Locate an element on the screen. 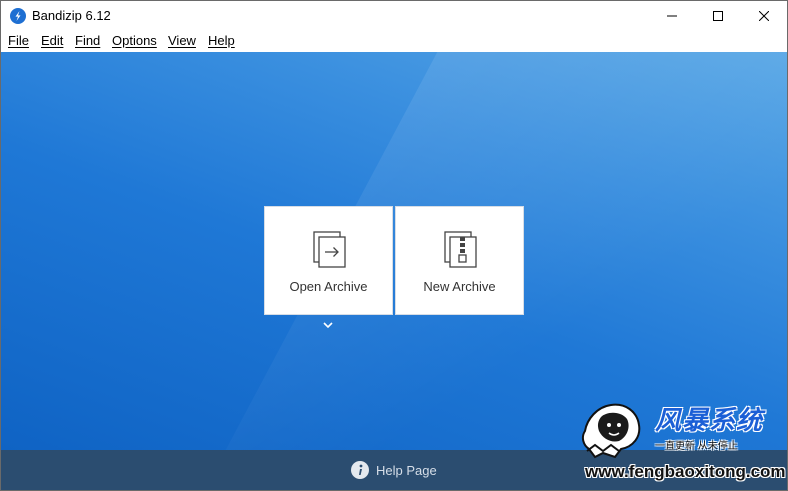  minimize-icon is located at coordinates (672, 16).